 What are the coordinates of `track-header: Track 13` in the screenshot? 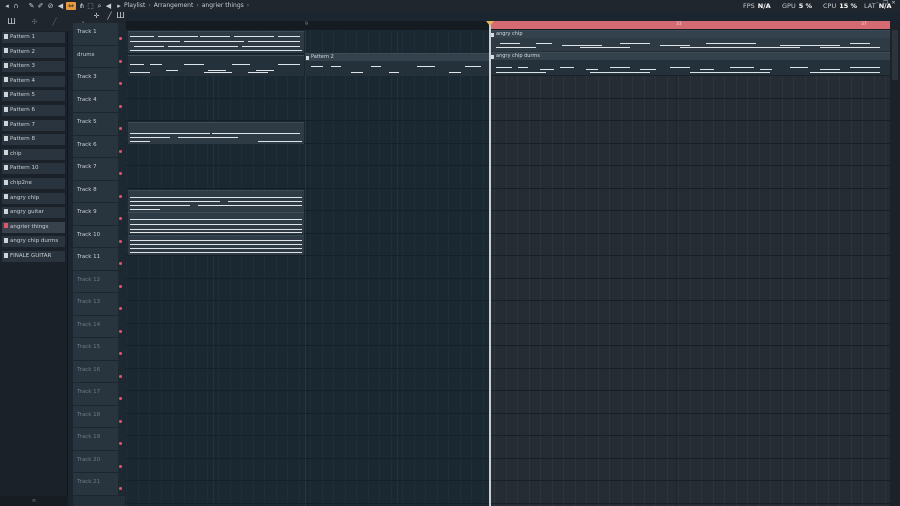 It's located at (99, 304).